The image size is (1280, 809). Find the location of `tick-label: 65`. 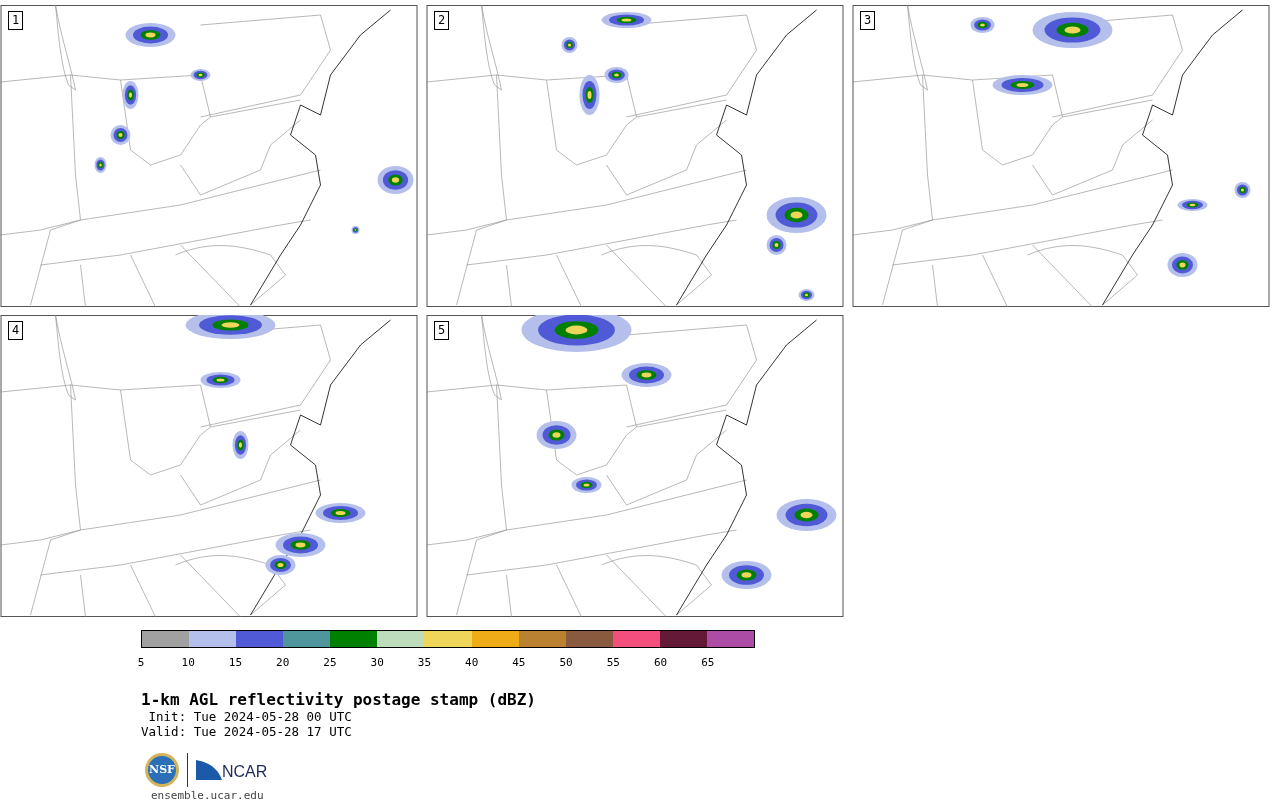

tick-label: 65 is located at coordinates (708, 662).